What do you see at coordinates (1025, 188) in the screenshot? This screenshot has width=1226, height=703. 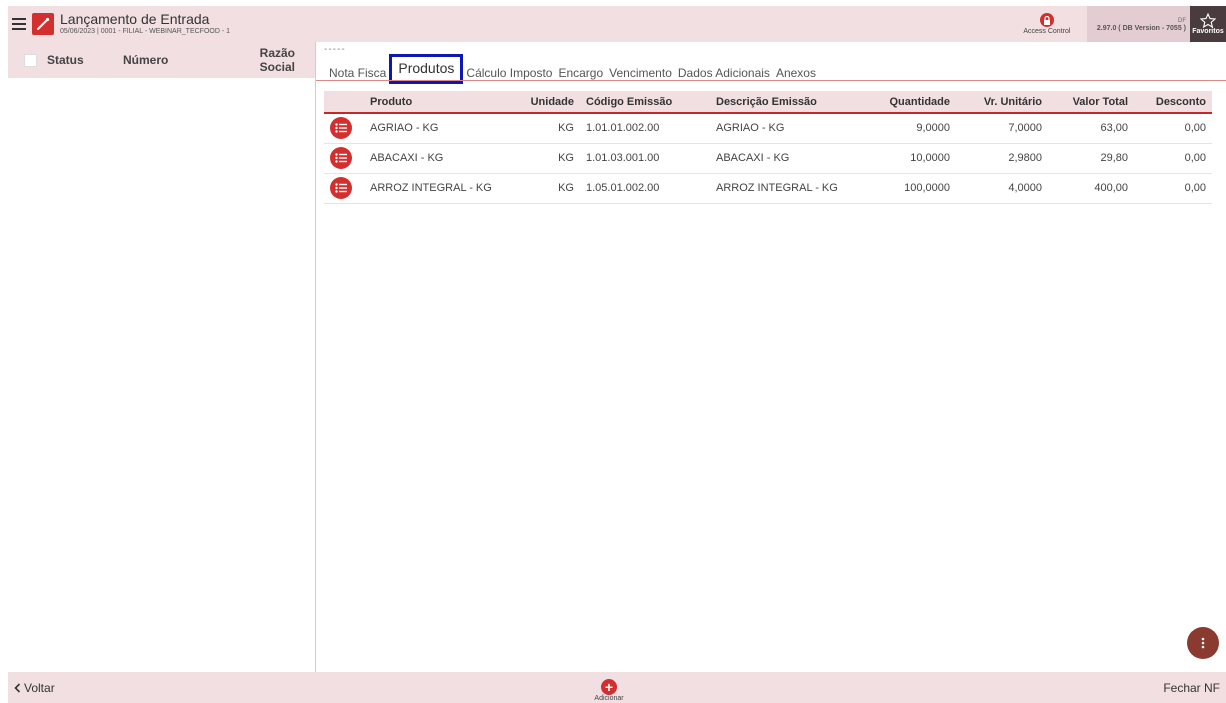 I see `cell-vr-unitario: 4,0000` at bounding box center [1025, 188].